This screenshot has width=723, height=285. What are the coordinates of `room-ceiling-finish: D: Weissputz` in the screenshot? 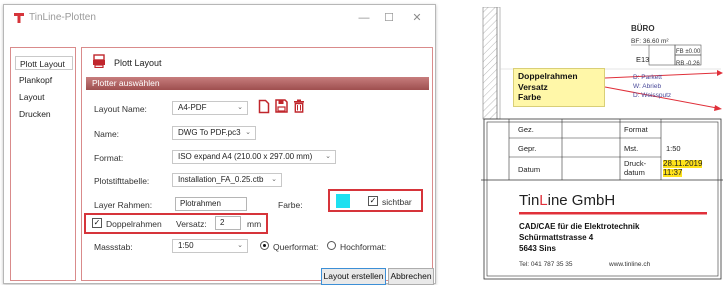 It's located at (652, 95).